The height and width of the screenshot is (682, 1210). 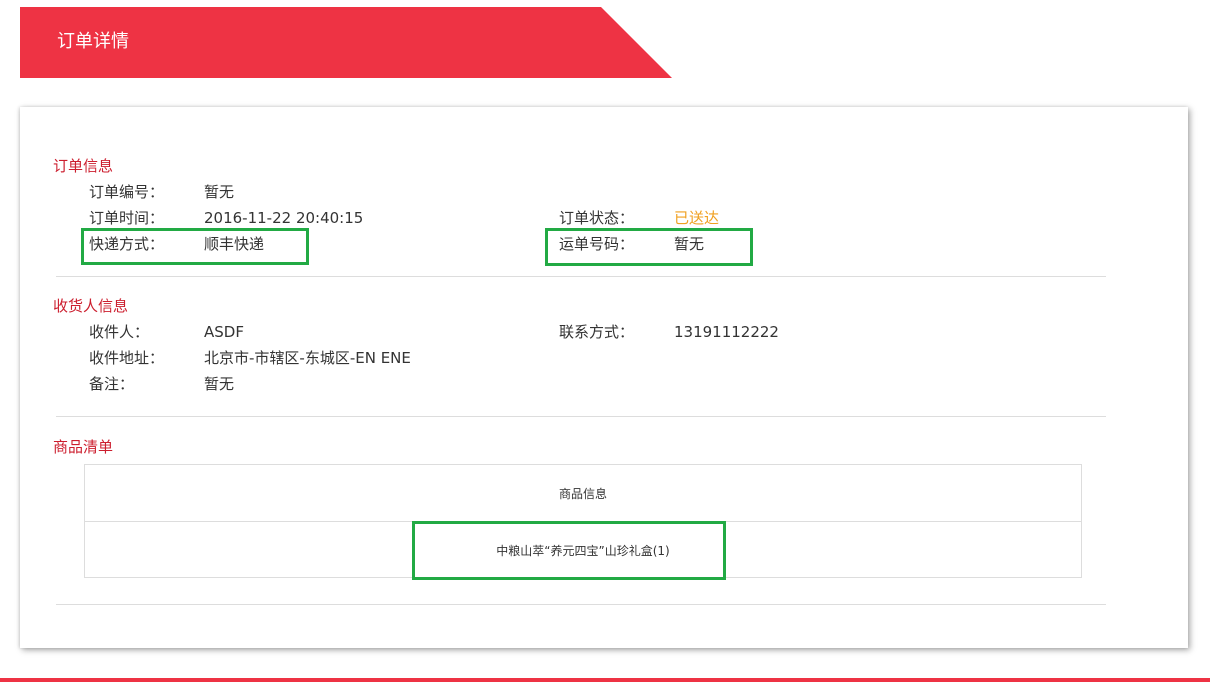 I want to click on goods-table-header: 商品信息, so click(x=583, y=493).